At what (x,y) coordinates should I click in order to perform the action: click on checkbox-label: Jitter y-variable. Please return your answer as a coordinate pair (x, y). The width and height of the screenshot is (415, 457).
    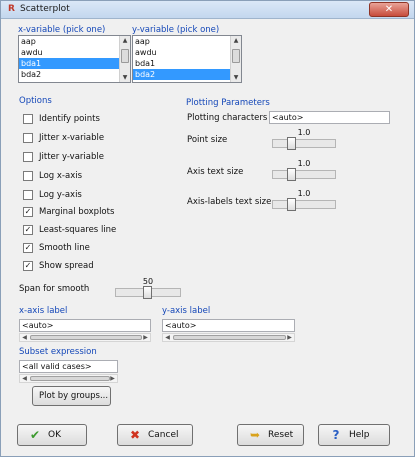
    Looking at the image, I should click on (71, 157).